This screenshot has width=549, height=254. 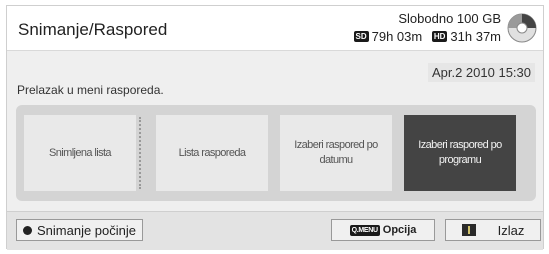 I want to click on option-recorded-list: Snimljena lista, so click(x=80, y=153).